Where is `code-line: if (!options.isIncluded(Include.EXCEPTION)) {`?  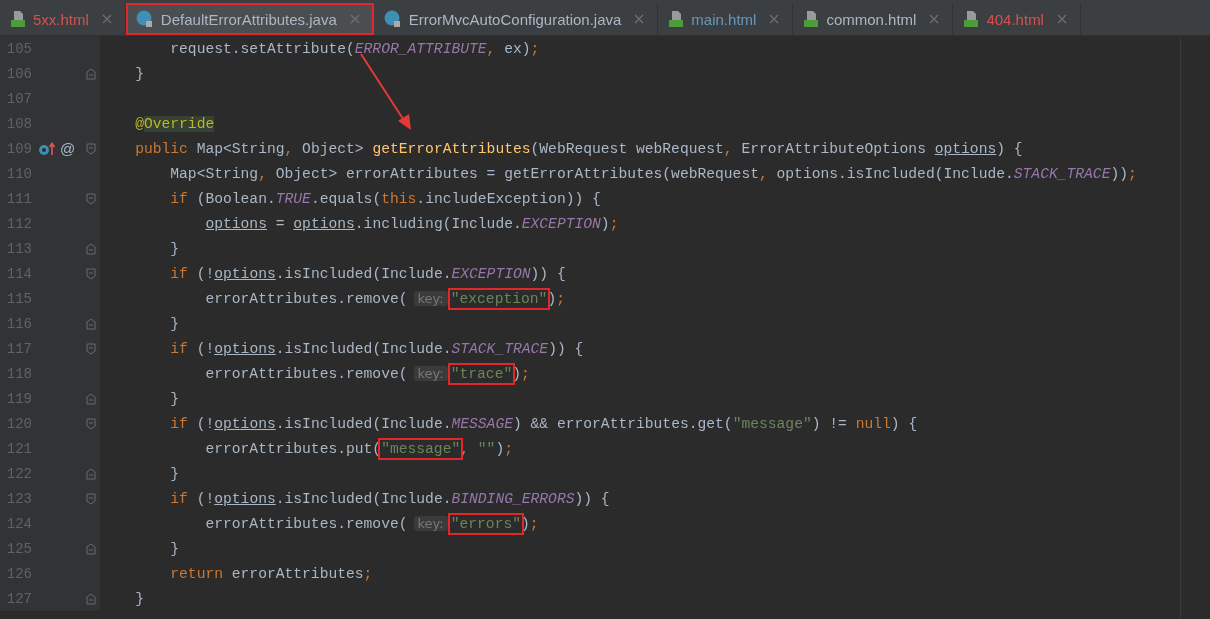 code-line: if (!options.isIncluded(Include.EXCEPTION)) { is located at coordinates (367, 273).